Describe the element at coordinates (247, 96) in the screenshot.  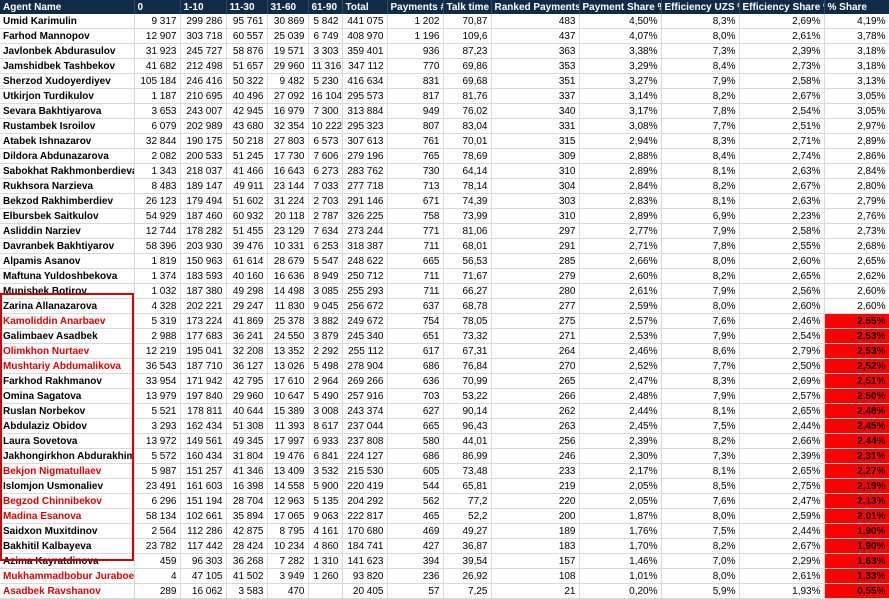
I see `c2-cell: 40 496` at that location.